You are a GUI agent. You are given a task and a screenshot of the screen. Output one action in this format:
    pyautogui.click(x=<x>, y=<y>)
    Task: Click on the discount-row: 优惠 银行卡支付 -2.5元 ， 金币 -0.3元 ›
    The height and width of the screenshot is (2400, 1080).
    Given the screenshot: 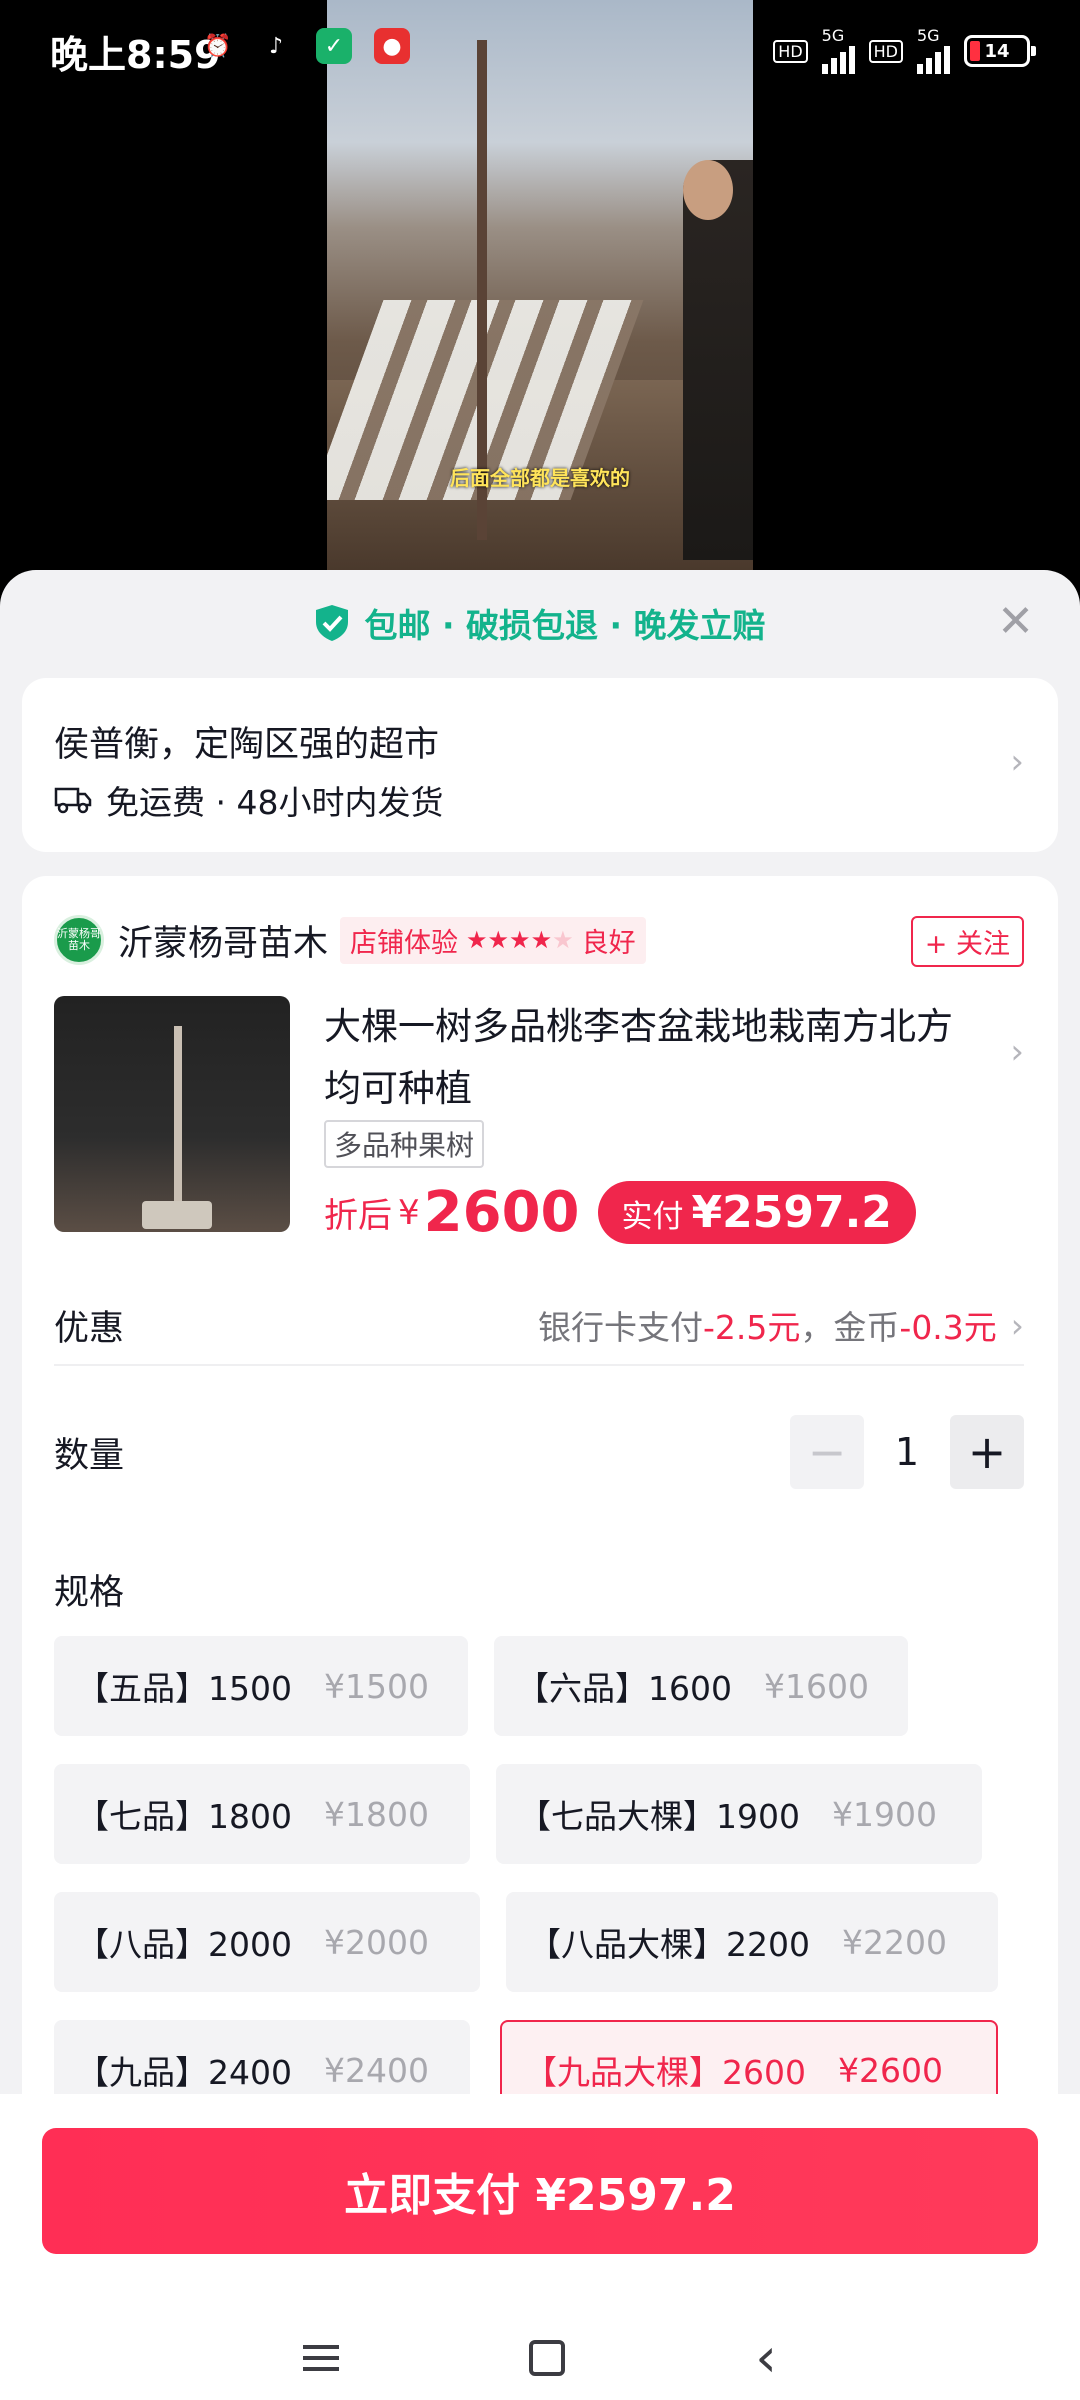 What is the action you would take?
    pyautogui.click(x=539, y=1331)
    